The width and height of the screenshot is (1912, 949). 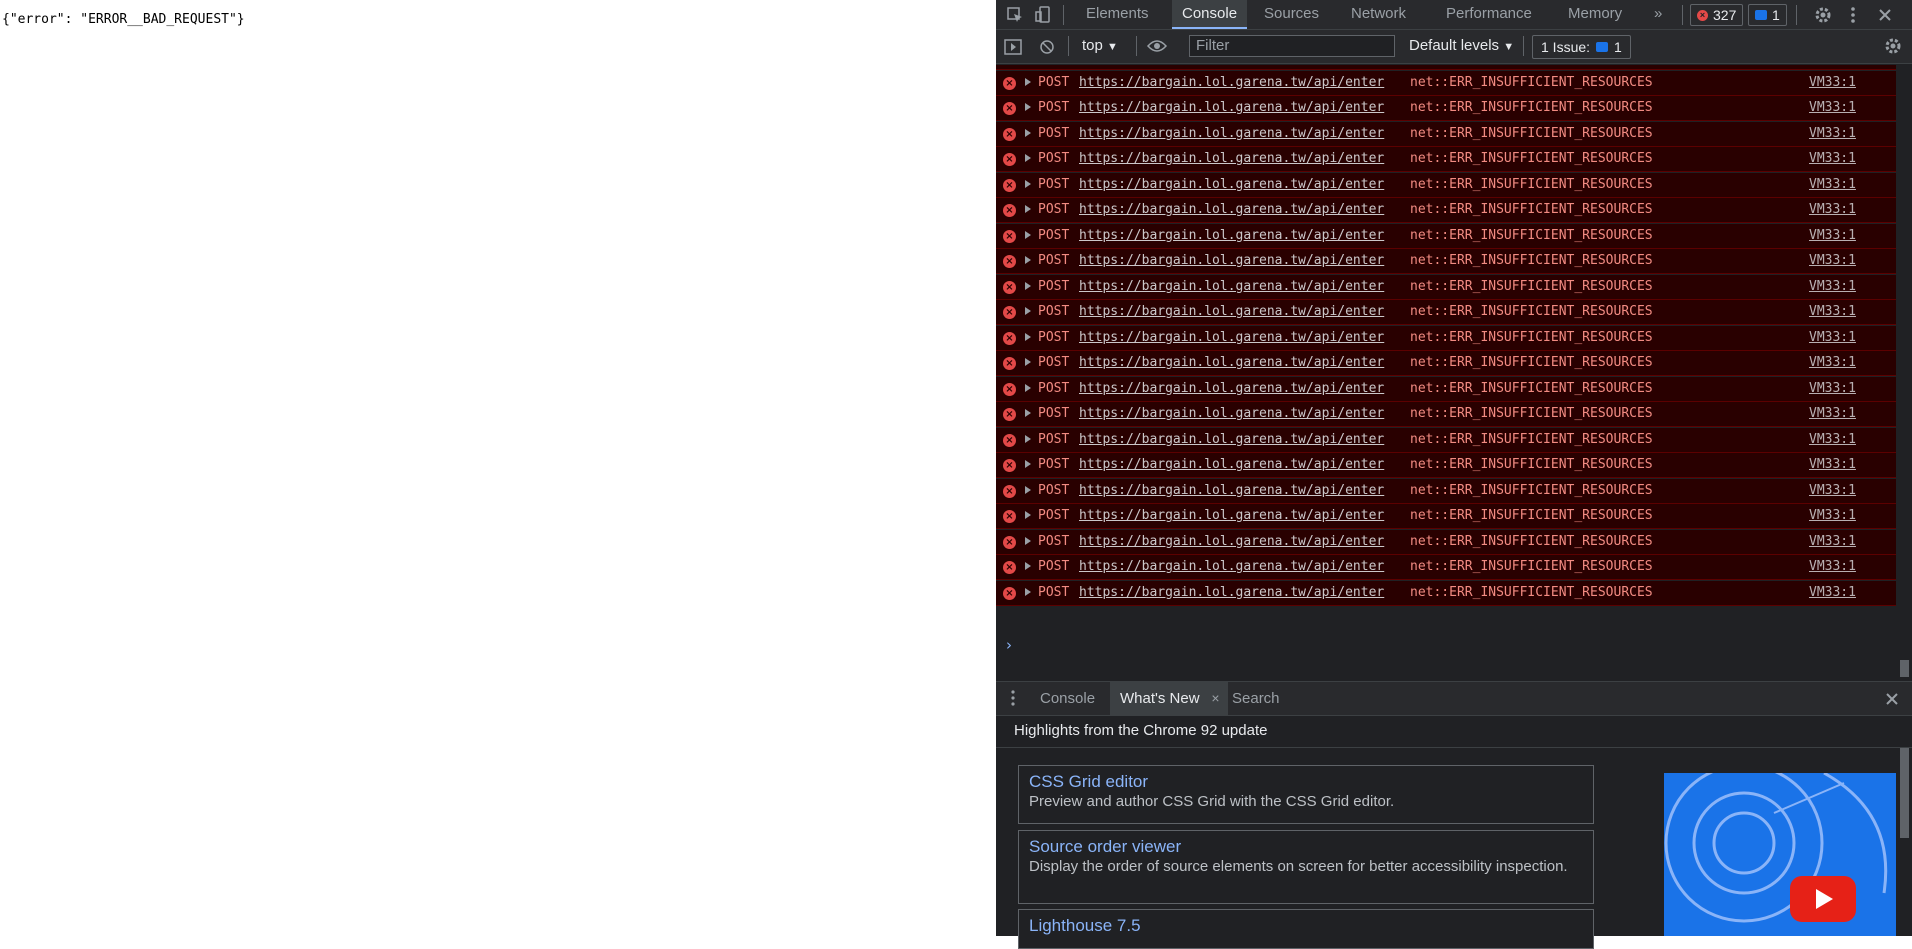 What do you see at coordinates (1823, 899) in the screenshot?
I see `youtube-play-icon` at bounding box center [1823, 899].